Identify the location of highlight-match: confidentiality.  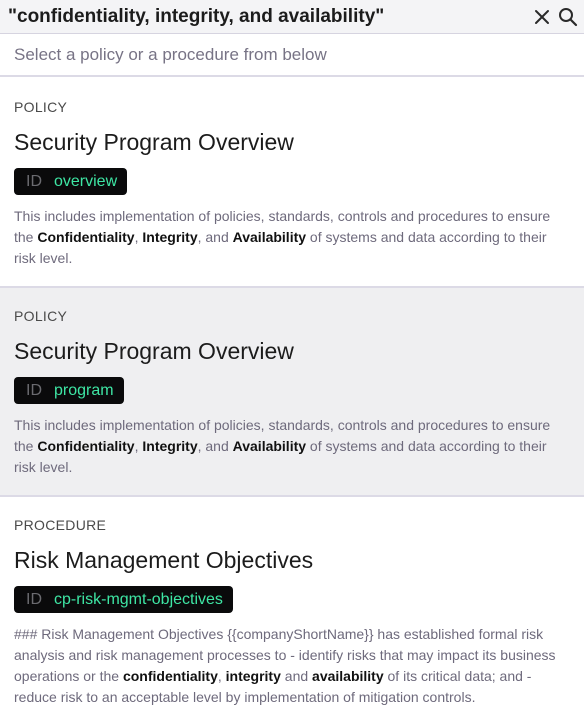
(170, 676).